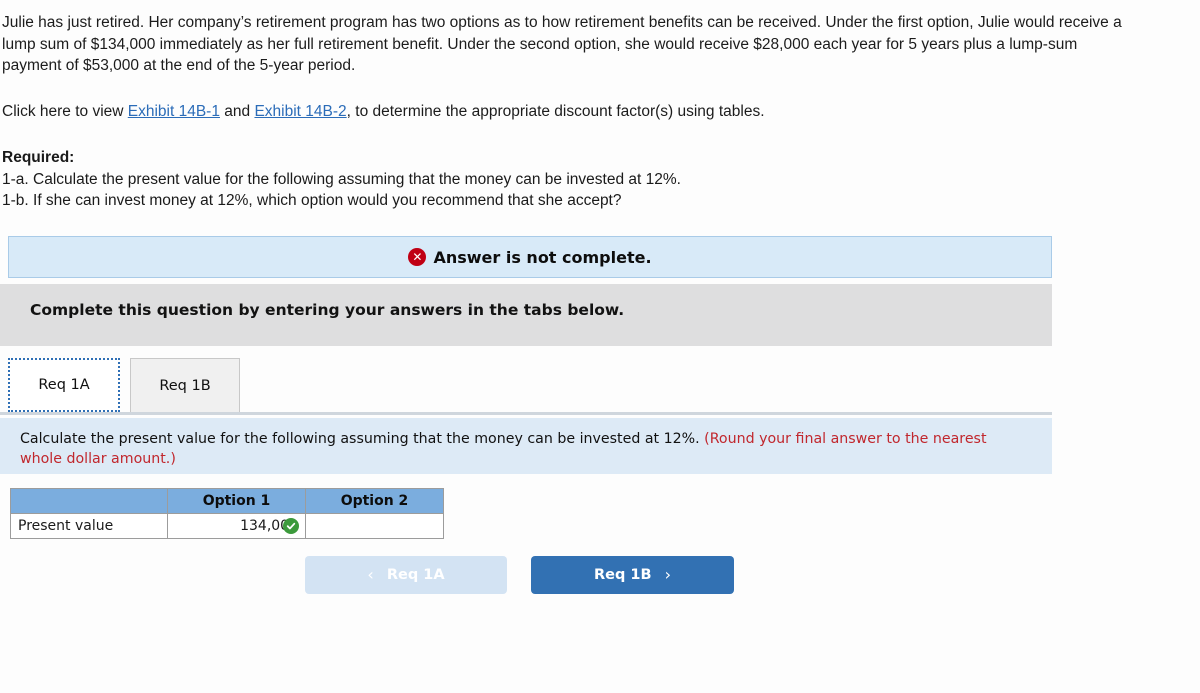 This screenshot has height=693, width=1200. What do you see at coordinates (300, 111) in the screenshot?
I see `exhibit-14b-2-link: Exhibit 14B-2` at bounding box center [300, 111].